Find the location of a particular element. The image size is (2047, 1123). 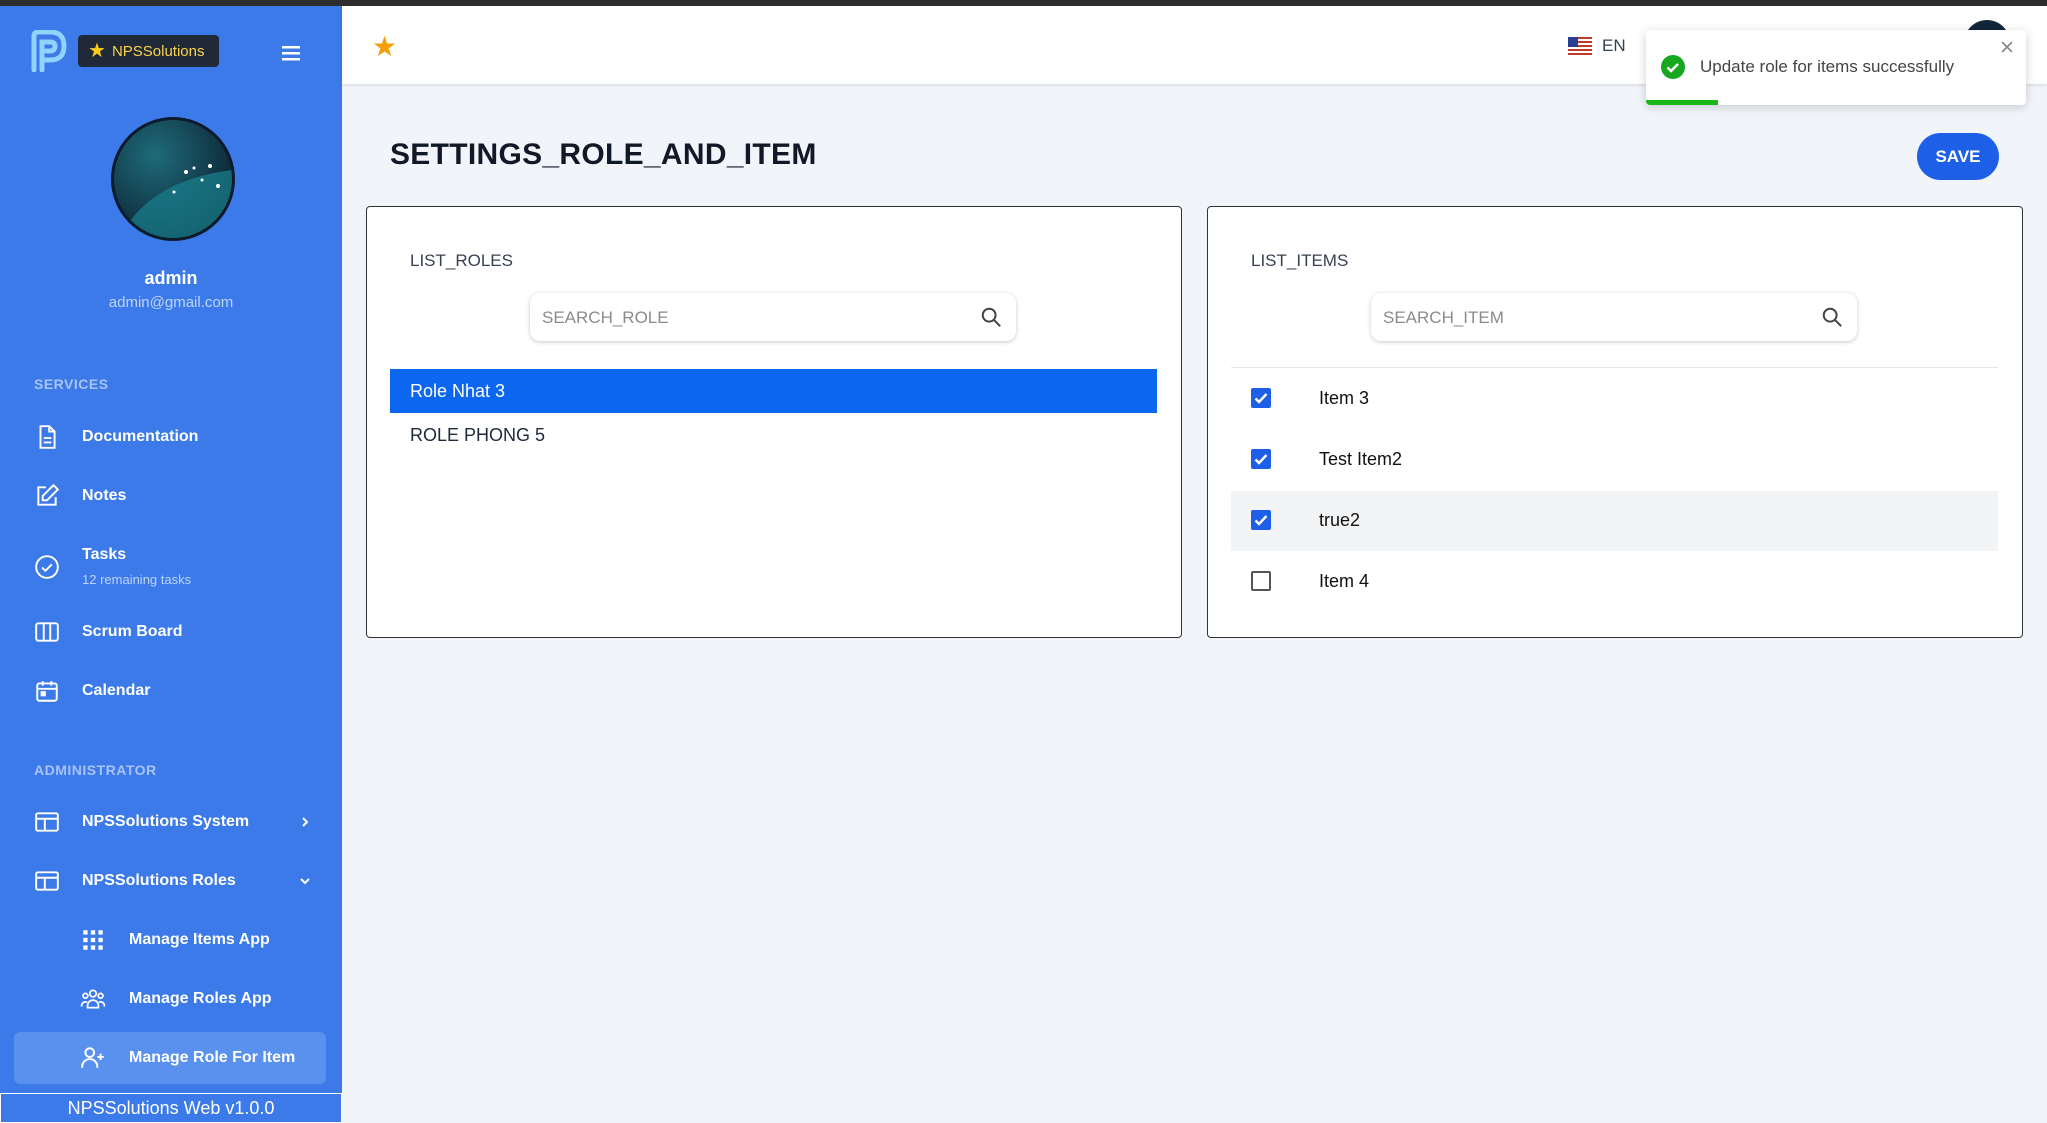

item-label: Test Item2 is located at coordinates (1361, 459).